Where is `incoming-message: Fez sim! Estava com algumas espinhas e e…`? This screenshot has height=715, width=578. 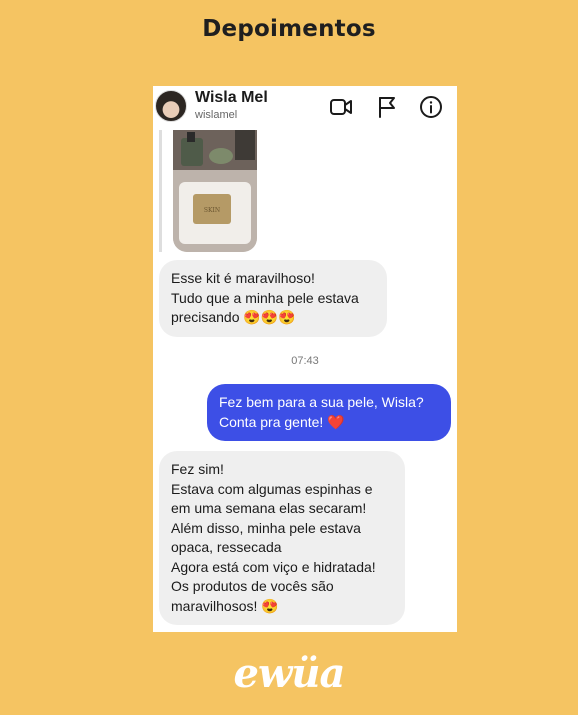 incoming-message: Fez sim! Estava com algumas espinhas e e… is located at coordinates (282, 538).